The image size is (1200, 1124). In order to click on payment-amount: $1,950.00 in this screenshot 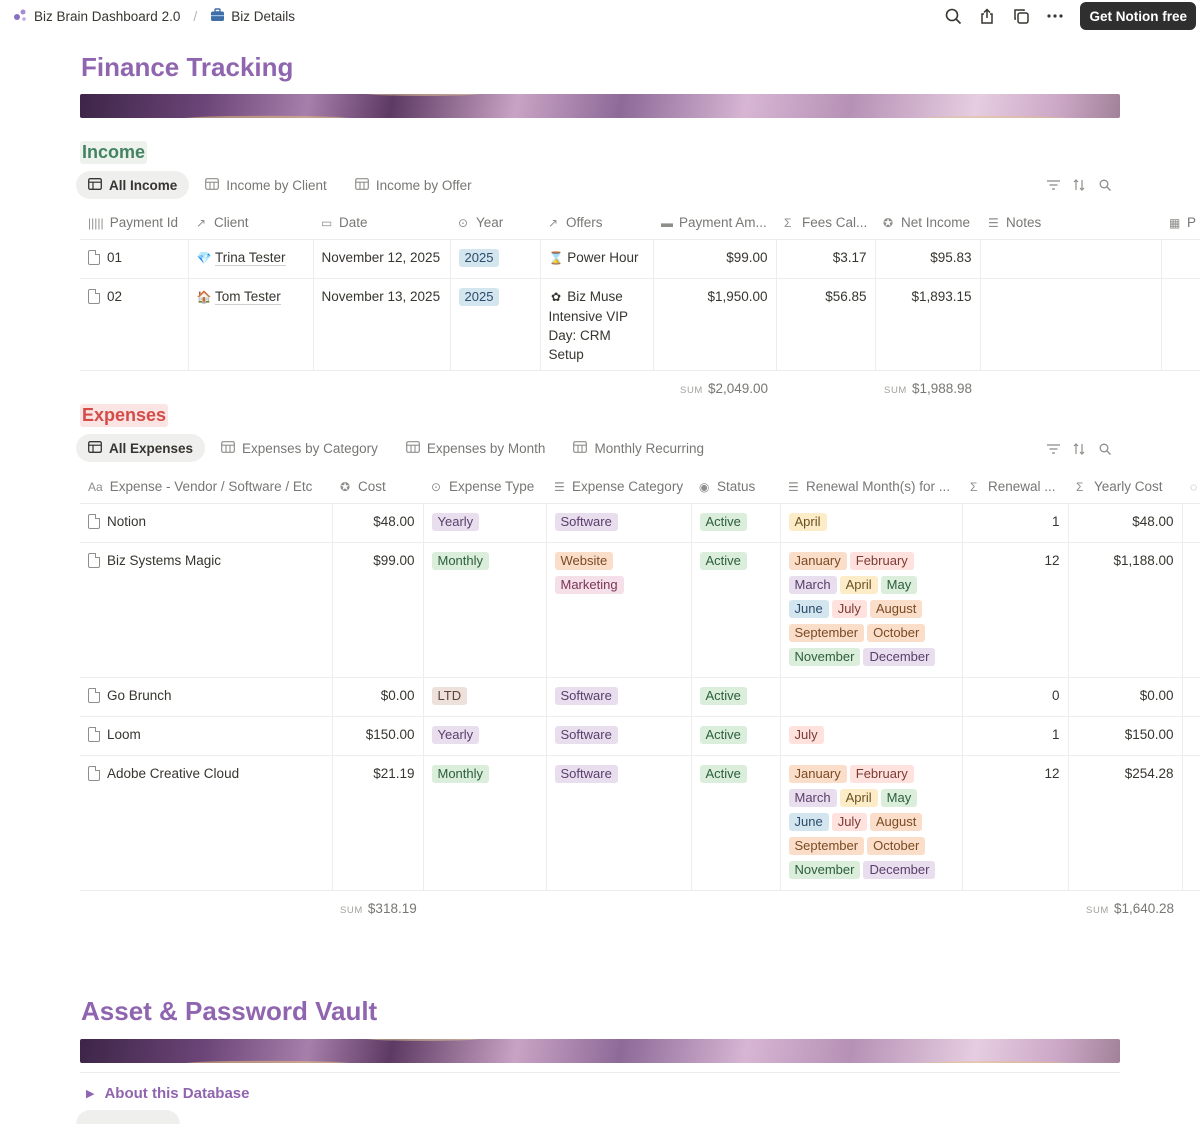, I will do `click(715, 324)`.